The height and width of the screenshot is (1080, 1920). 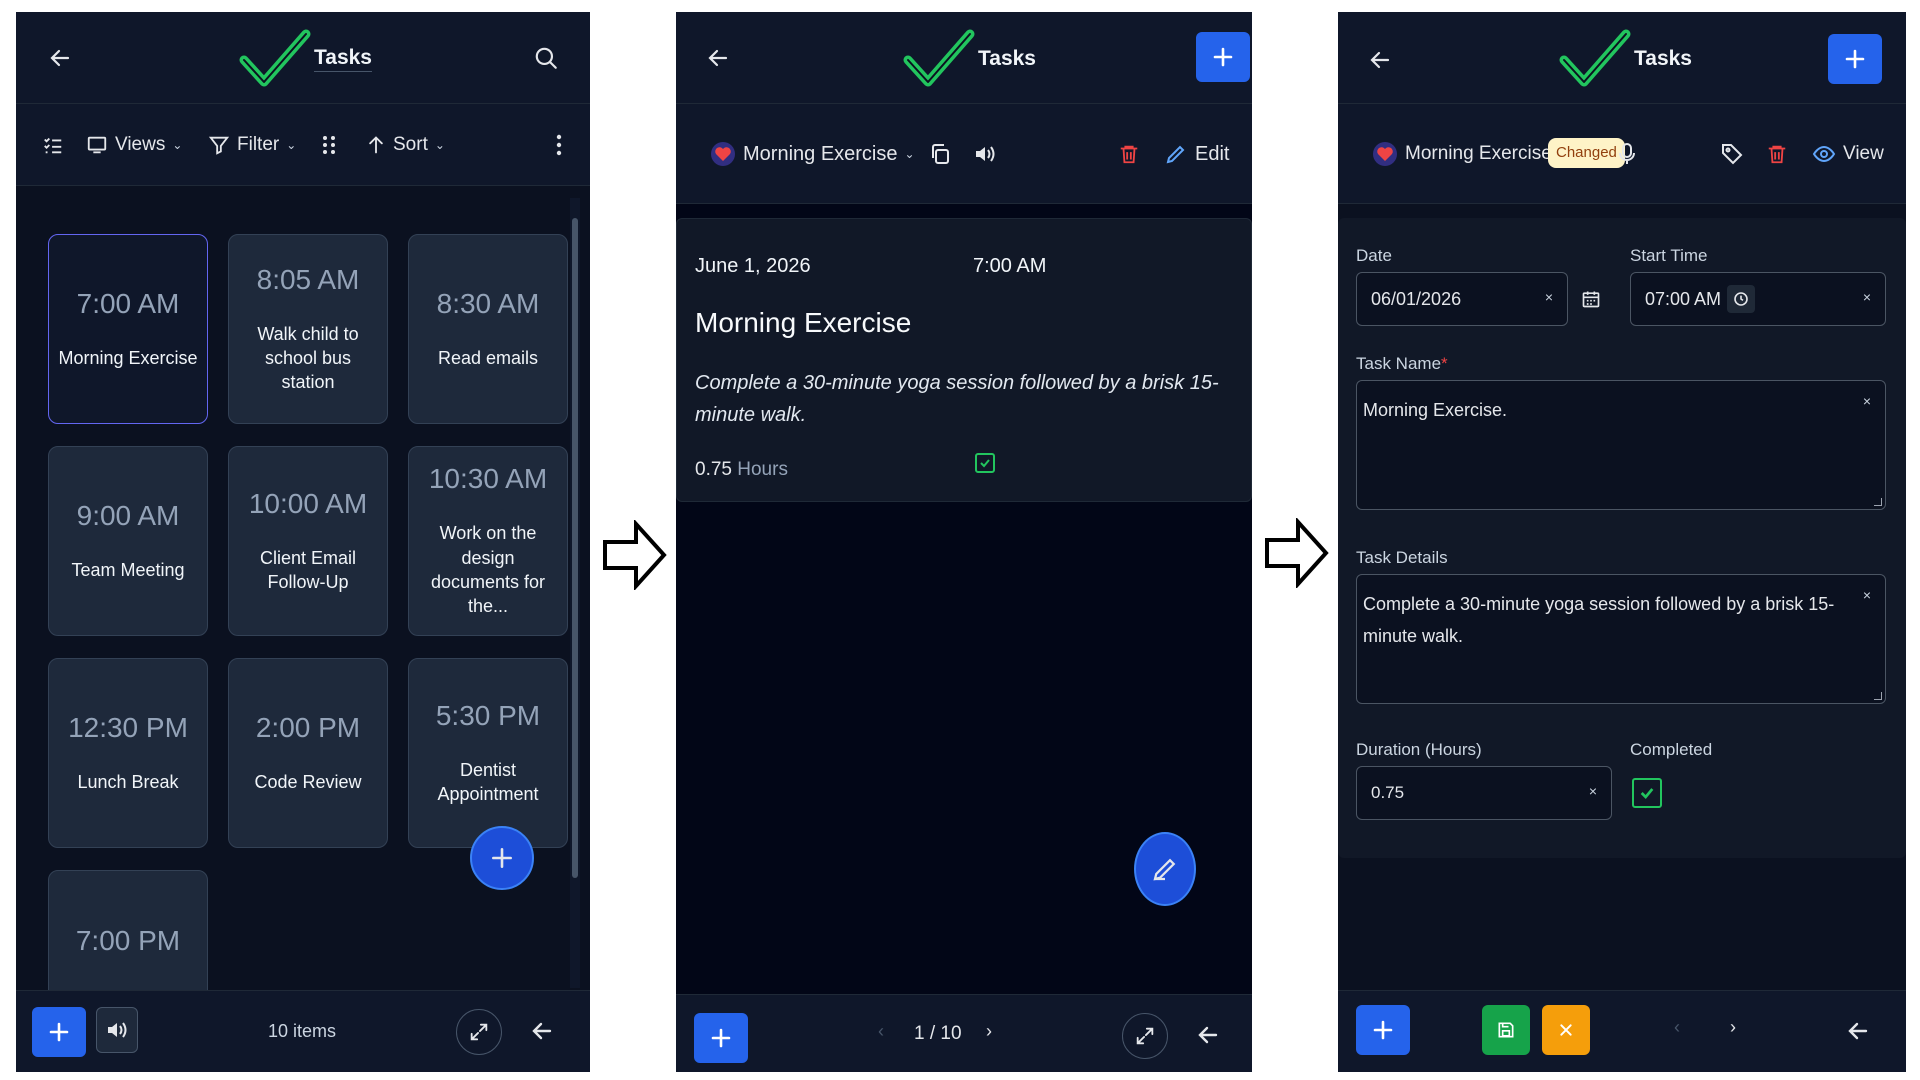 What do you see at coordinates (1196, 154) in the screenshot?
I see `edit-button: Edit` at bounding box center [1196, 154].